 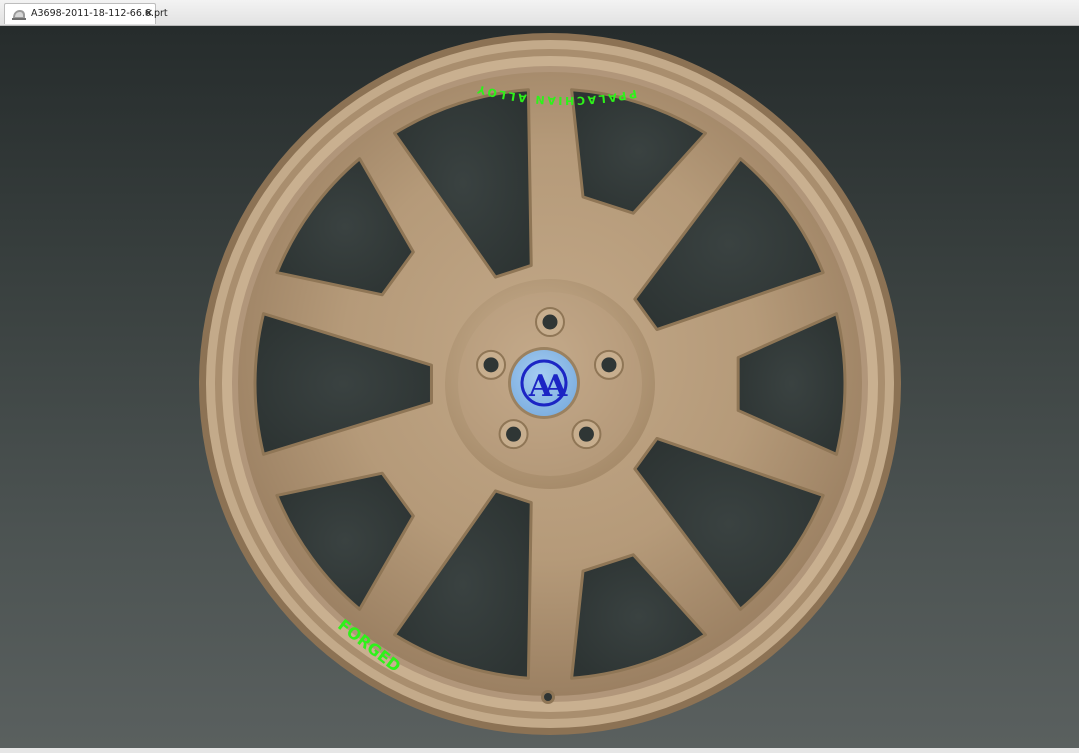 I want to click on close-icon: ×, so click(x=148, y=12).